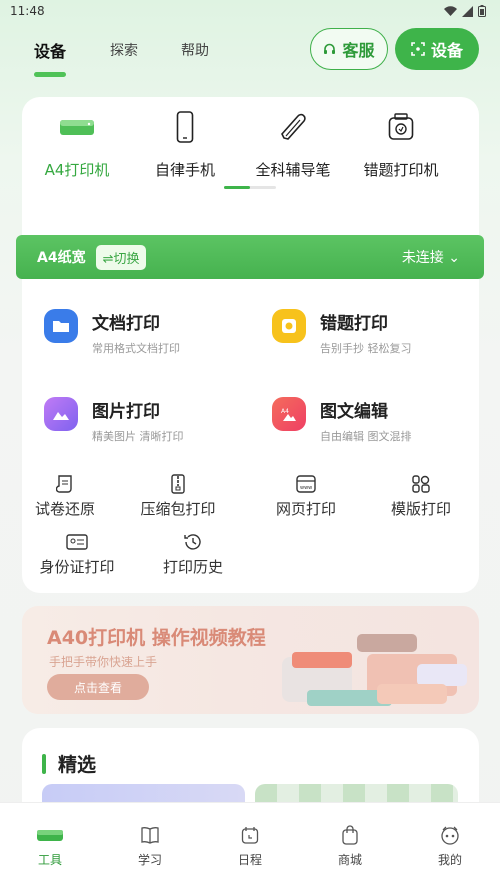  I want to click on feature-mistake-print: 错题打印 告别手抄 轻松复习, so click(342, 332).